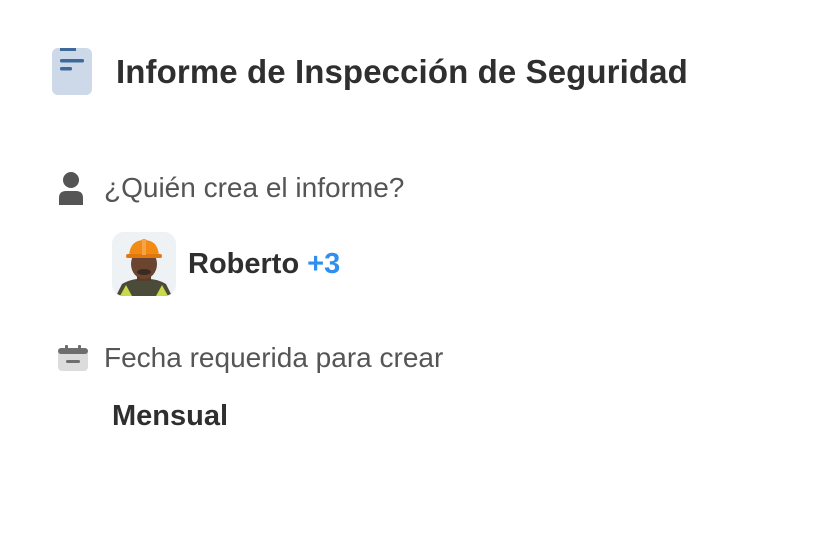  I want to click on due-date-field-label-row: Fecha requerida para crear, so click(250, 358).